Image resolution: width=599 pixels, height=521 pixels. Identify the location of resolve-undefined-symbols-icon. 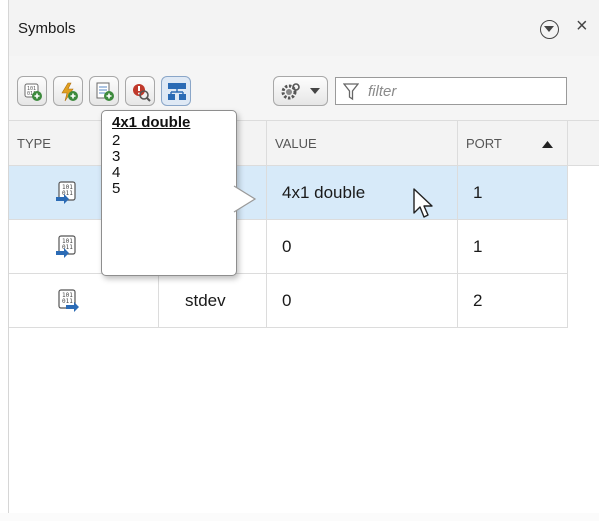
(142, 93).